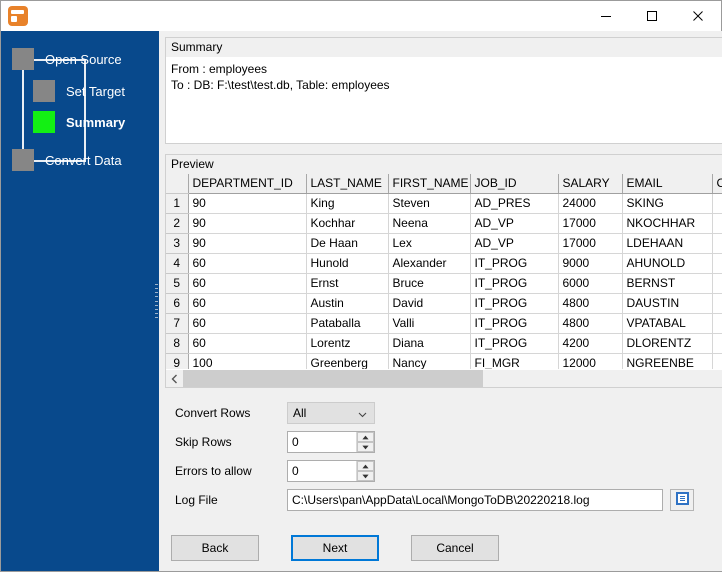  Describe the element at coordinates (717, 184) in the screenshot. I see `column-header-commission: COMMIS` at that location.